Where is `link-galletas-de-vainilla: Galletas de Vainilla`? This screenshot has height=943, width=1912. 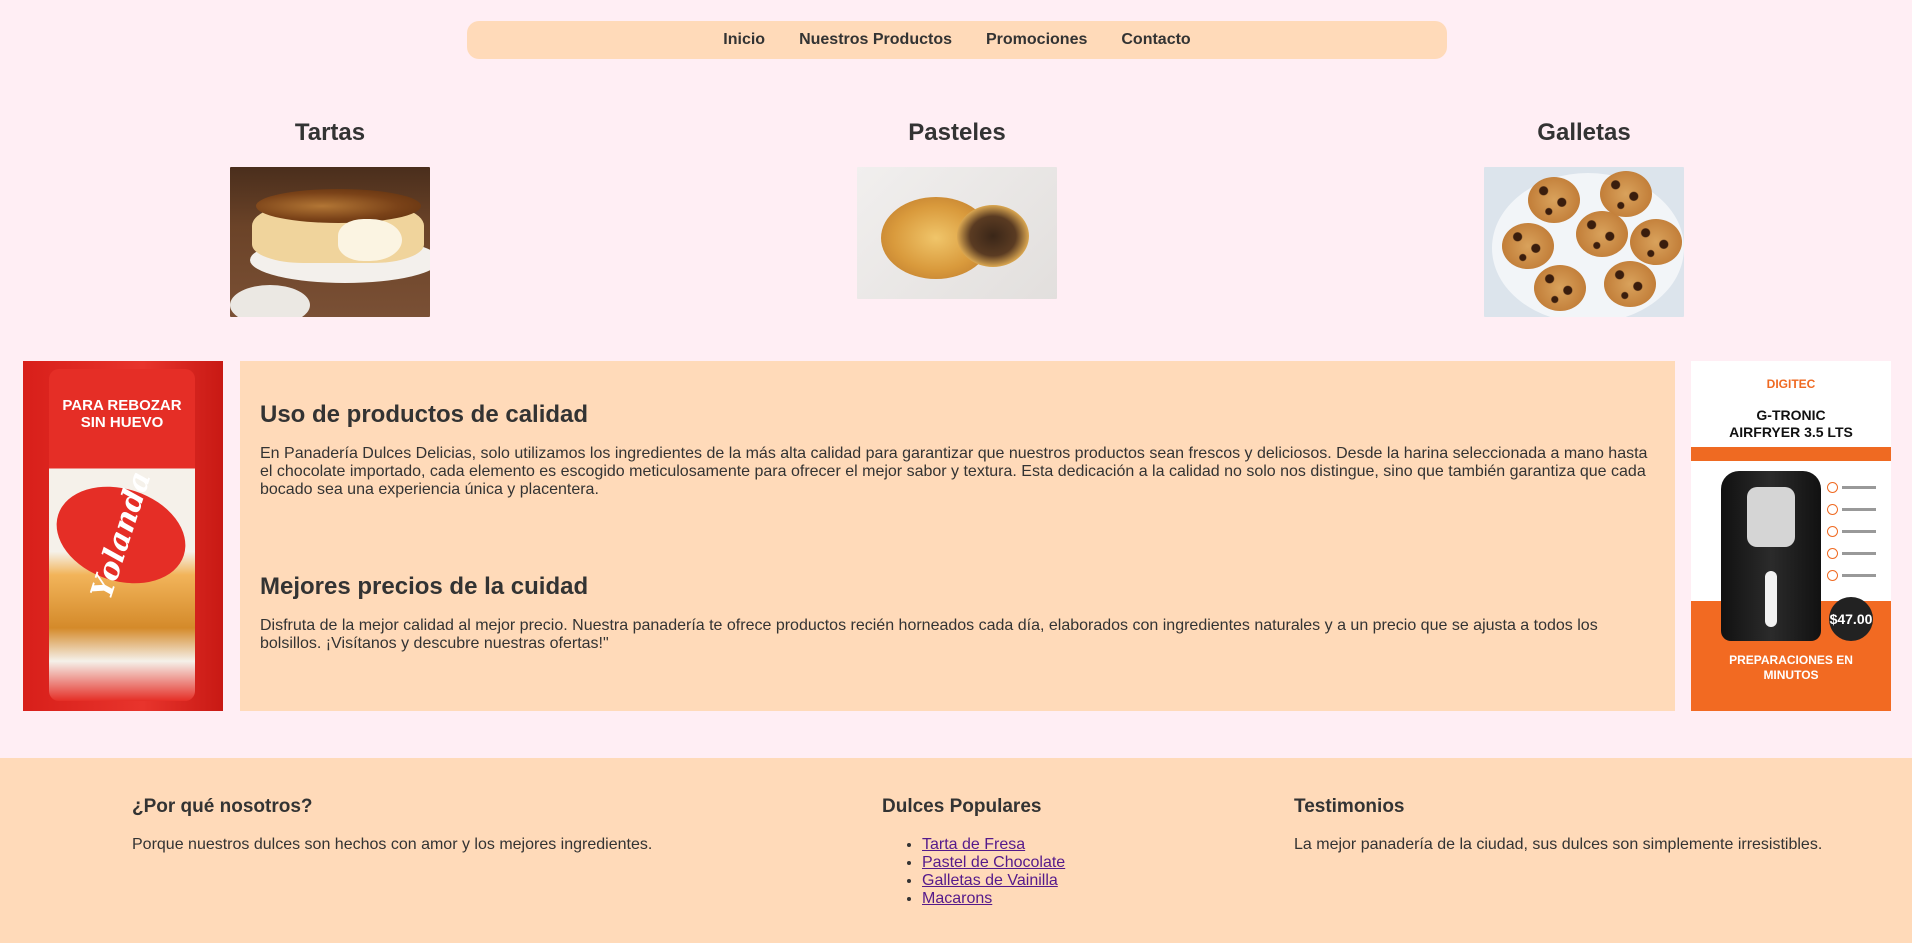
link-galletas-de-vainilla: Galletas de Vainilla is located at coordinates (990, 880).